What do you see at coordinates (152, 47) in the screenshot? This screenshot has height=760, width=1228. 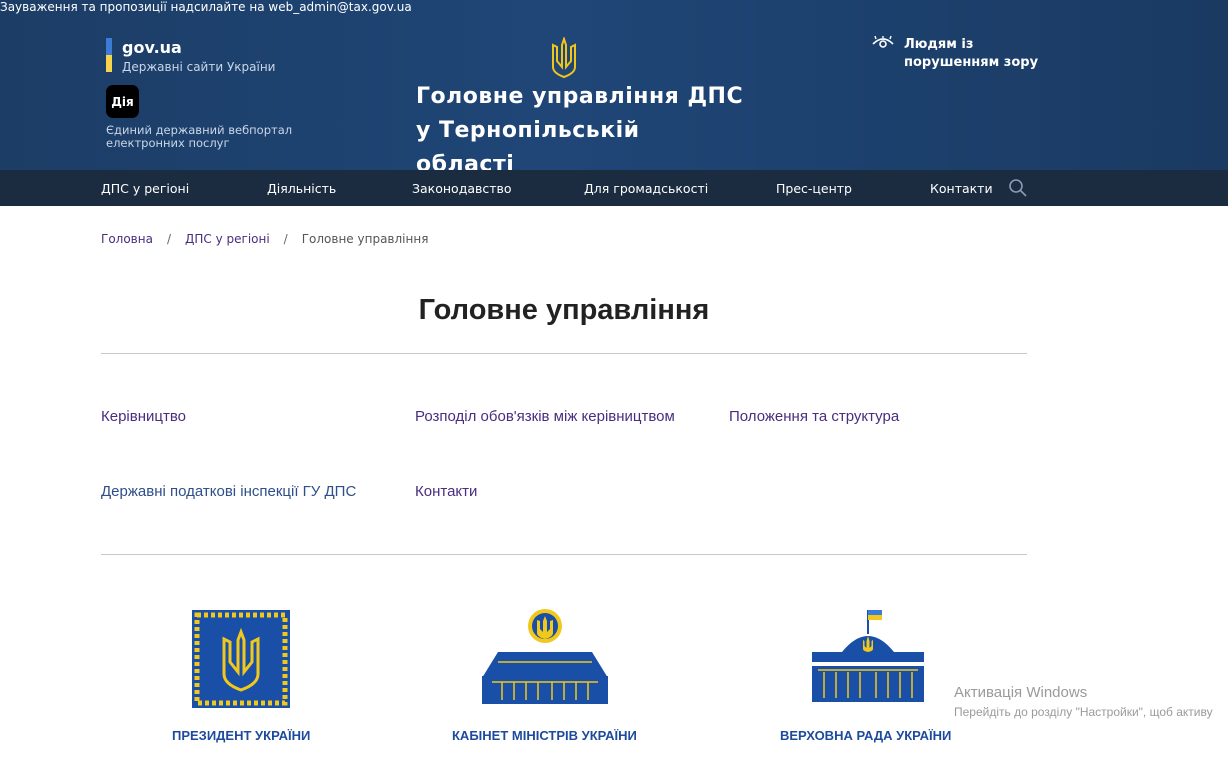 I see `govua-name: gov.ua` at bounding box center [152, 47].